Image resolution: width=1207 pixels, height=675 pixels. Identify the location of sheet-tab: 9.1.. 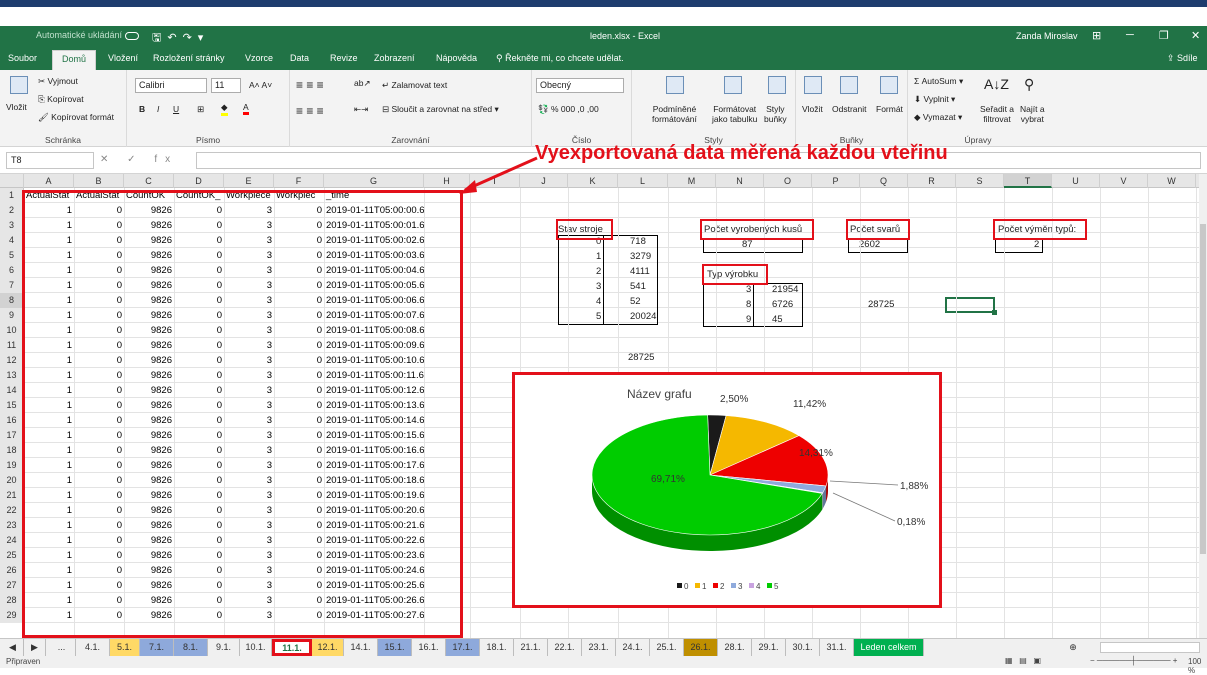
(224, 647).